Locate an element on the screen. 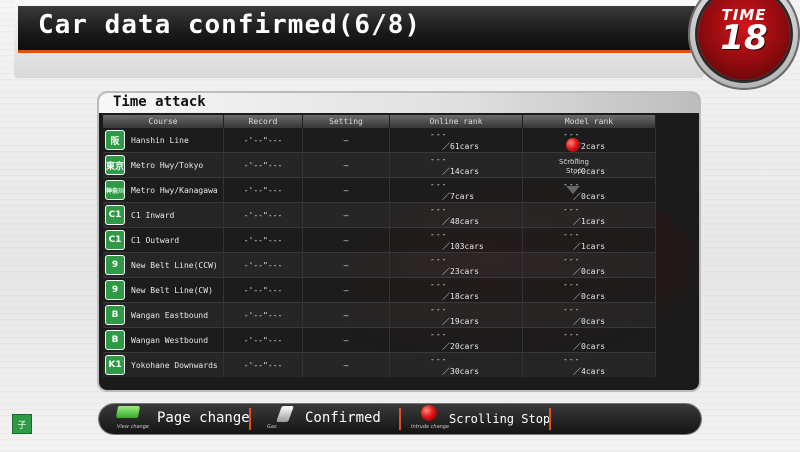  course-name: C1 Outward is located at coordinates (155, 240).